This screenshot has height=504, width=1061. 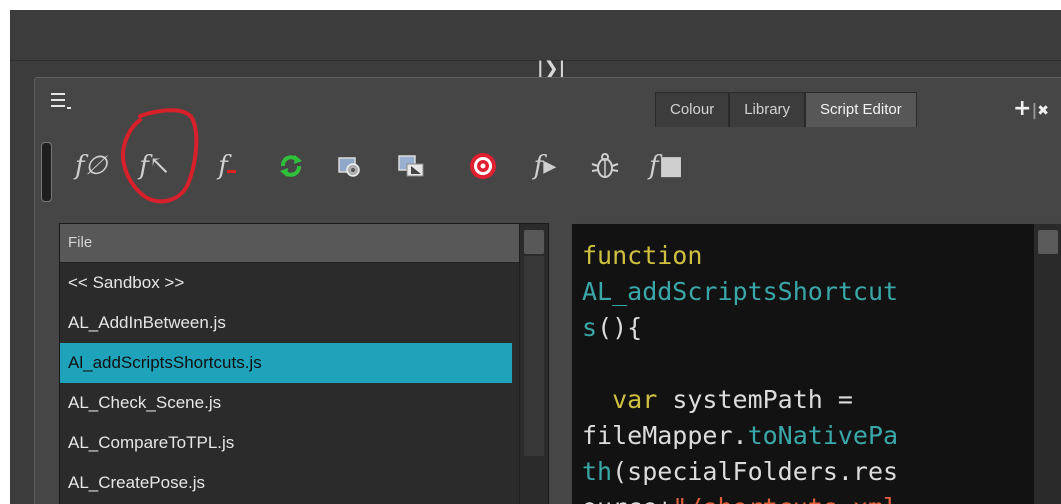 What do you see at coordinates (304, 483) in the screenshot?
I see `list-item: AL_CreatePose.js` at bounding box center [304, 483].